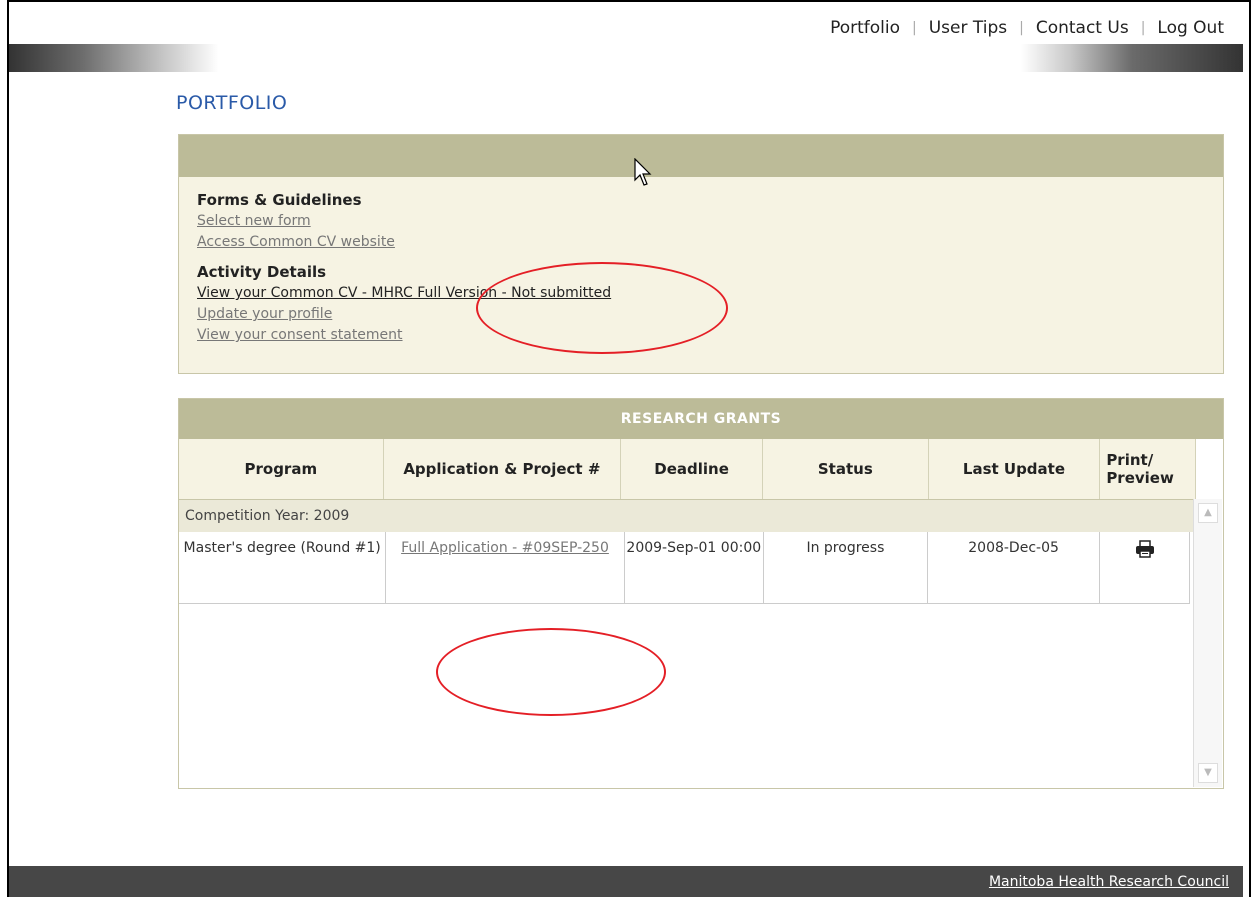 This screenshot has width=1252, height=898. I want to click on mouse-cursor-icon, so click(643, 172).